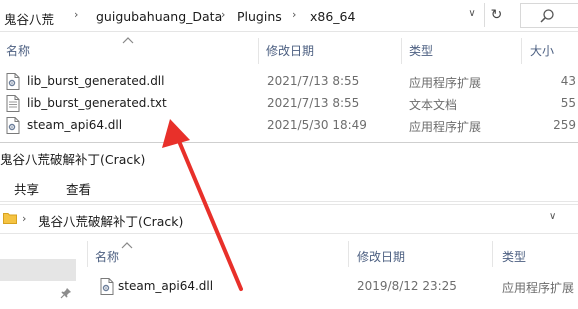  I want to click on search-icon, so click(547, 16).